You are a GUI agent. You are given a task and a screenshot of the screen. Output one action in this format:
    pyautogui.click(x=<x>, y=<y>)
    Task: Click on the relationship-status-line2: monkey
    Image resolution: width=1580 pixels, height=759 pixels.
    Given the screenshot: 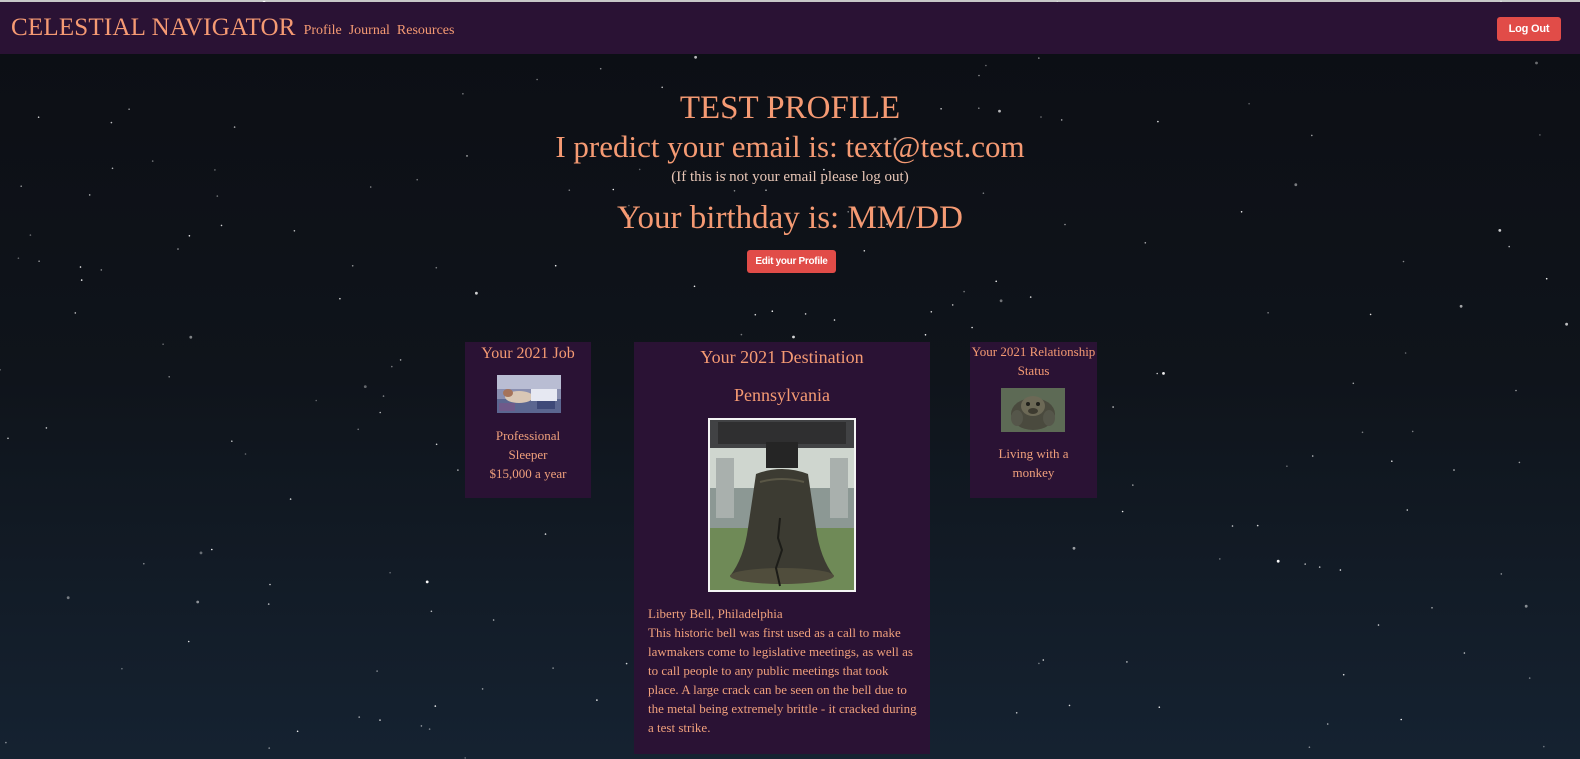 What is the action you would take?
    pyautogui.click(x=1033, y=472)
    